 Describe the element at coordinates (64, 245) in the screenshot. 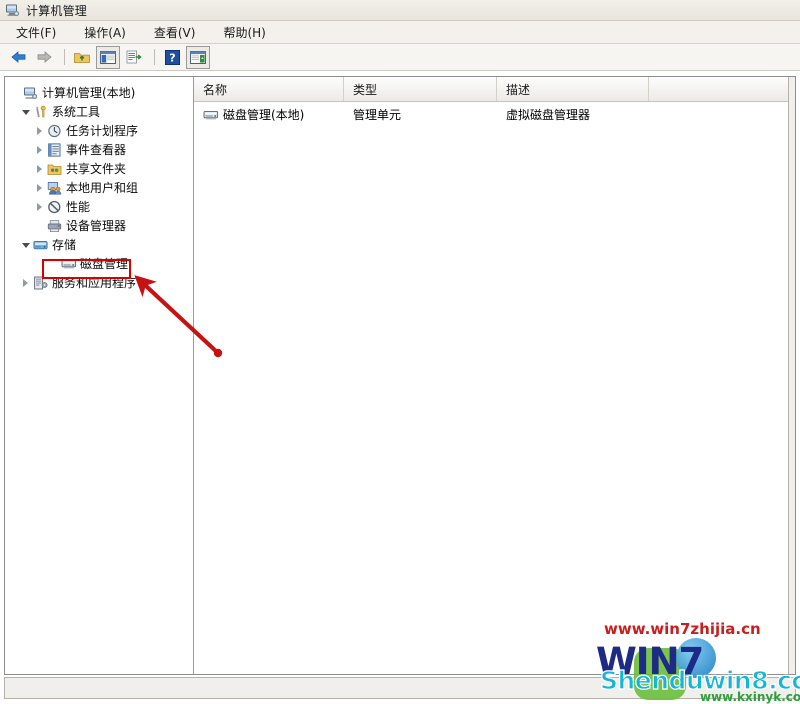

I see `tree-item-label: 存储` at that location.